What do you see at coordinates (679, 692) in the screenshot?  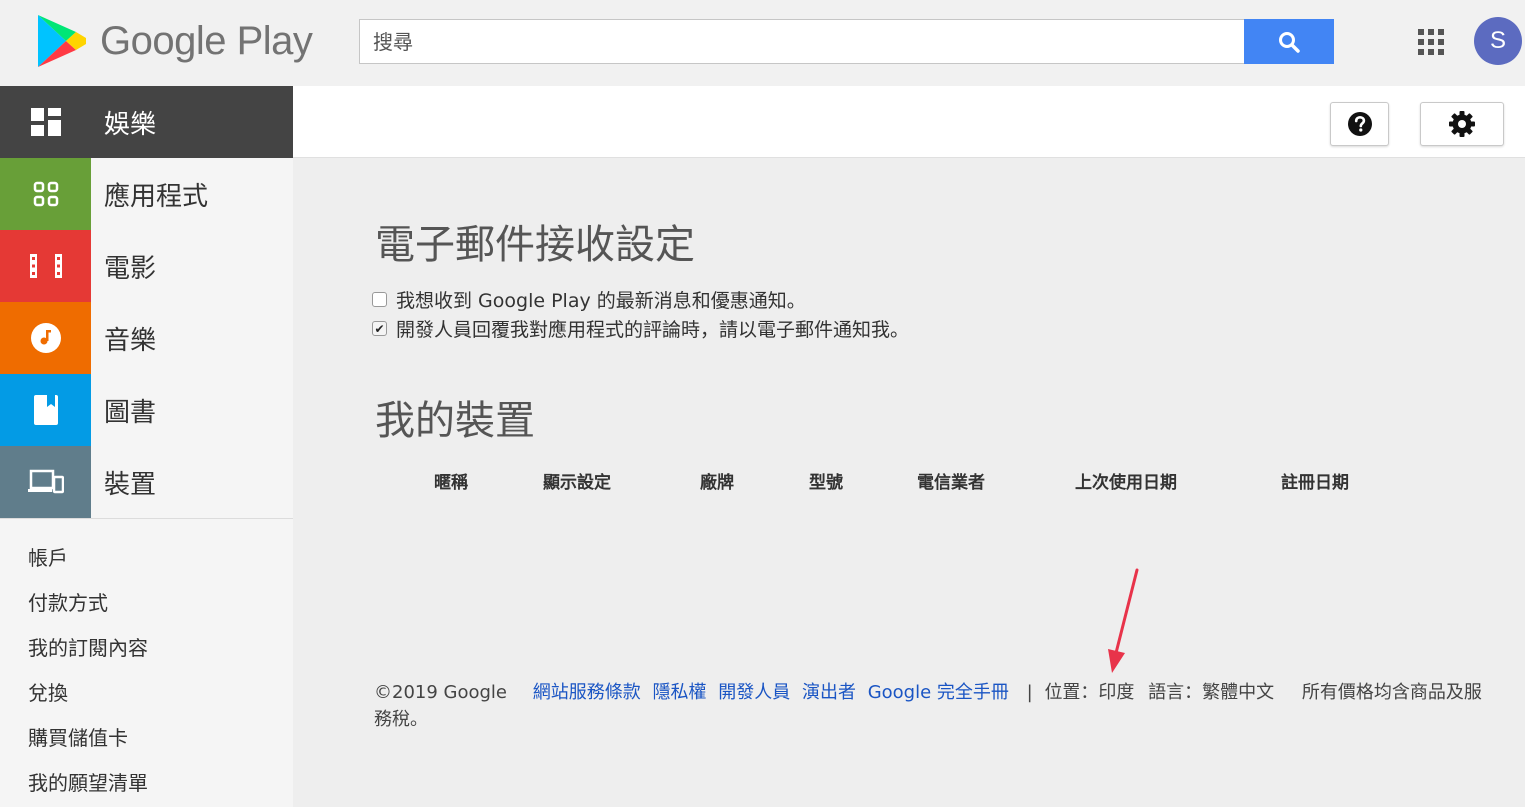 I see `footer-link-privacy: 隱私權` at bounding box center [679, 692].